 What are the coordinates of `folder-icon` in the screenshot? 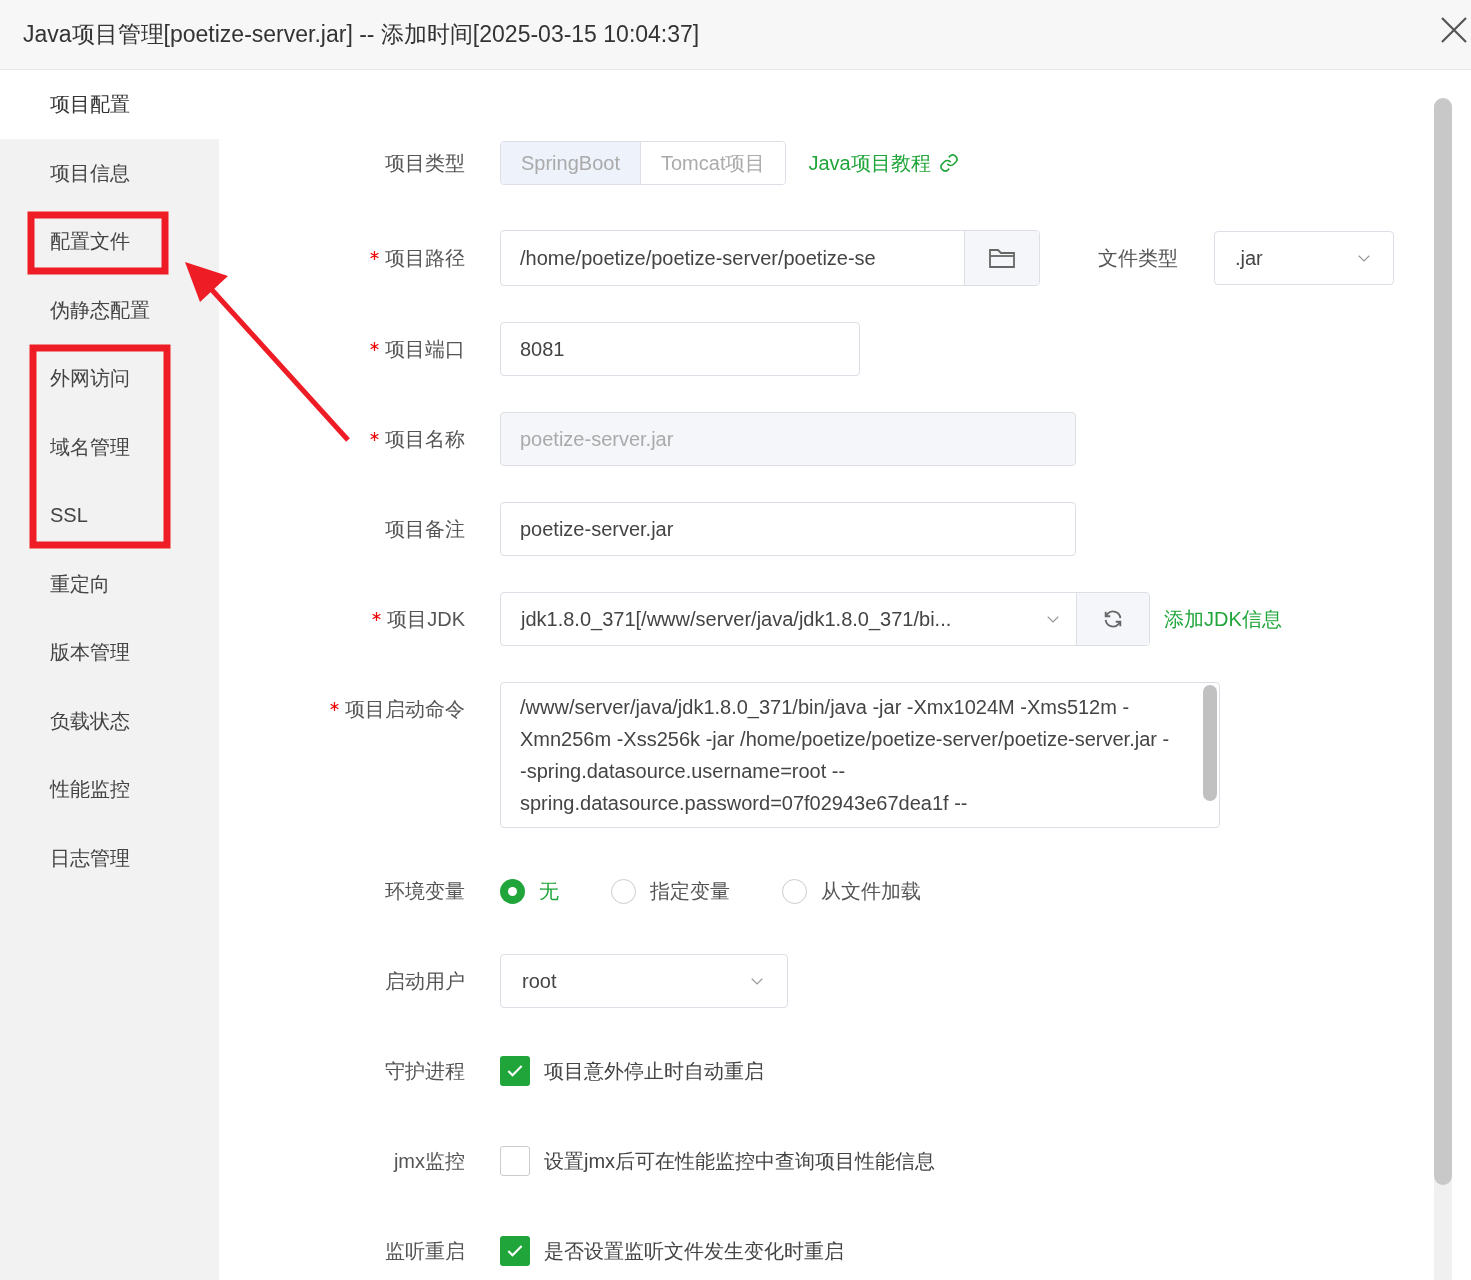 It's located at (1002, 258).